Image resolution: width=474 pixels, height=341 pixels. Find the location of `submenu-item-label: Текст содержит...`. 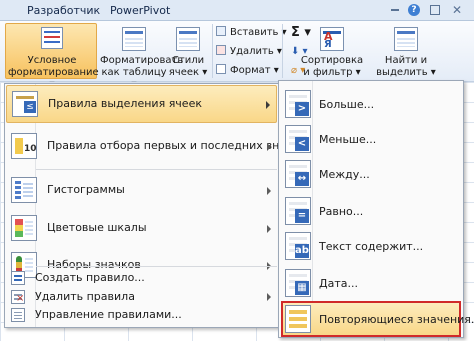

submenu-item-label: Текст содержит... is located at coordinates (371, 246).